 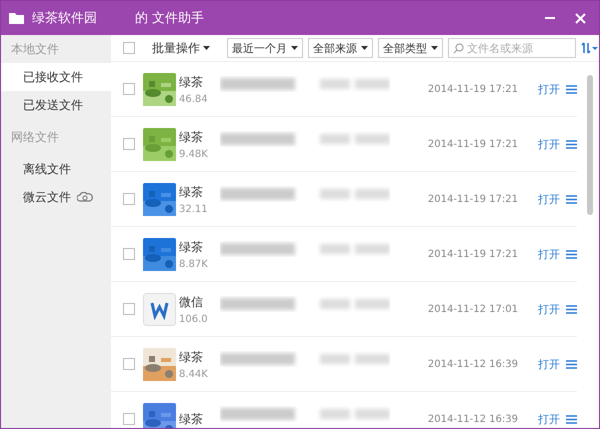 I want to click on file-size: 106.0, so click(x=194, y=319).